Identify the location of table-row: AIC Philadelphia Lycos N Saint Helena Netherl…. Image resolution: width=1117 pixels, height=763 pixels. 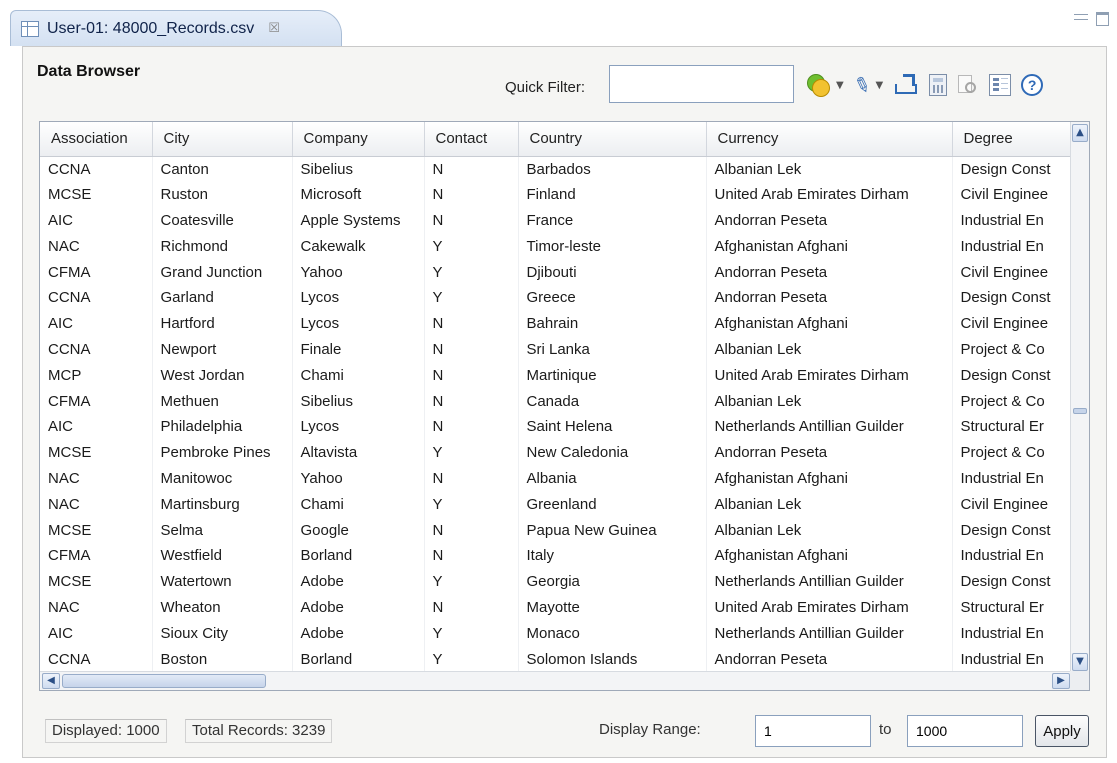
(556, 426).